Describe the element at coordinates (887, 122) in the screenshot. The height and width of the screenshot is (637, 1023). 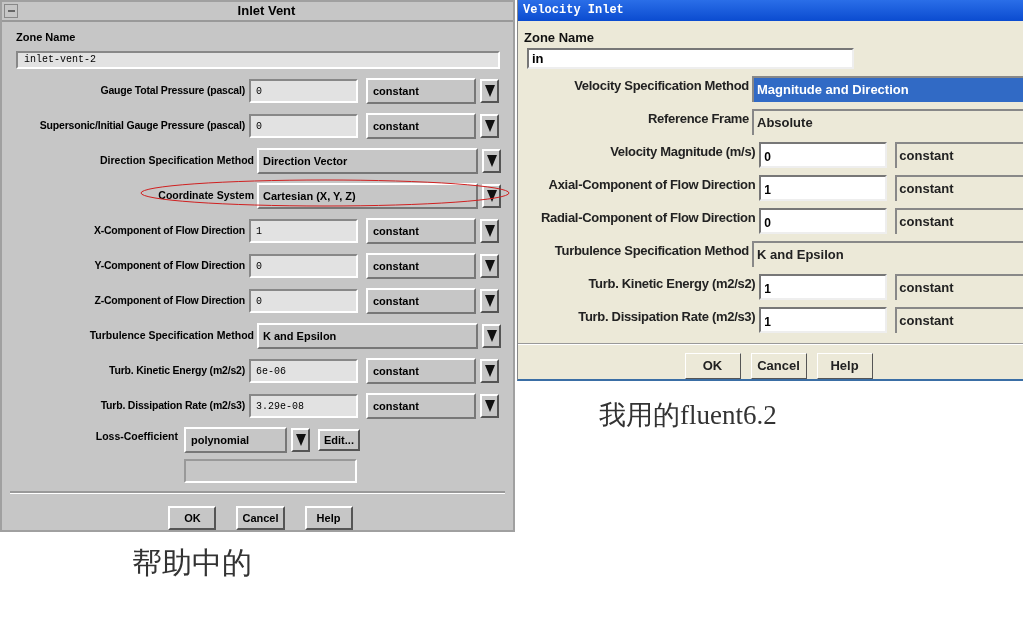
I see `dropdown: Absolute` at that location.